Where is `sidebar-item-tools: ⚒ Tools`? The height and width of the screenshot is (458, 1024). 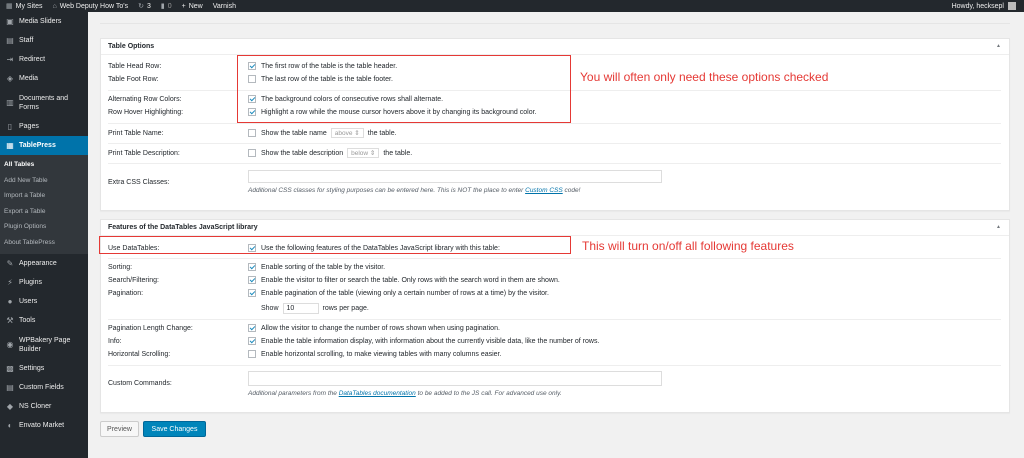
sidebar-item-tools: ⚒ Tools is located at coordinates (44, 320).